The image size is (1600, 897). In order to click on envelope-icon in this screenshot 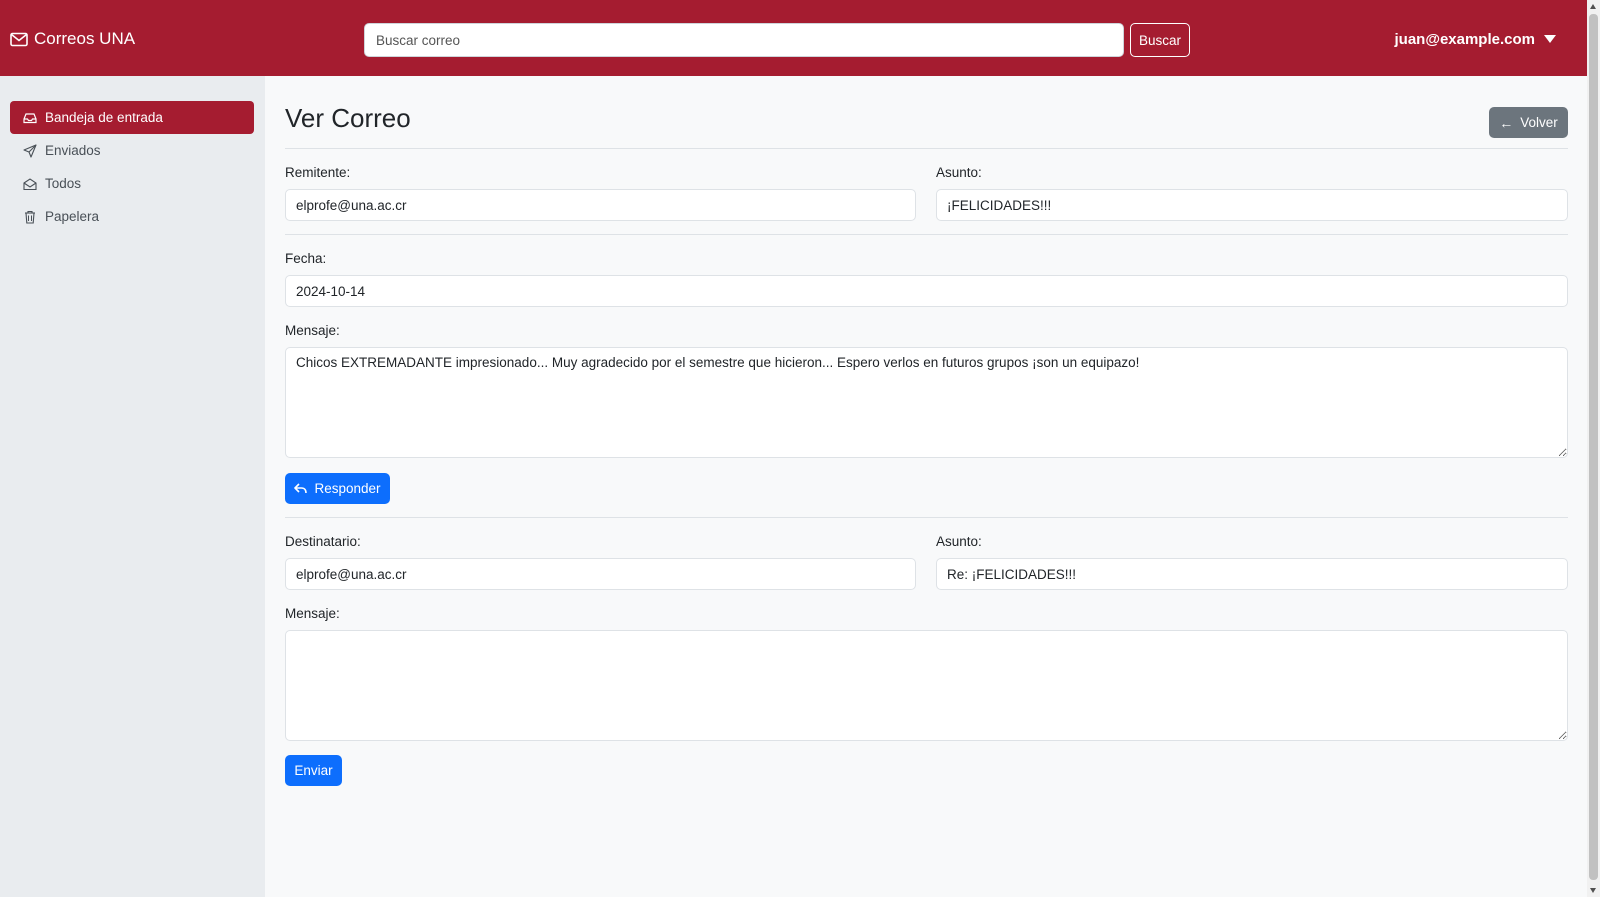, I will do `click(19, 39)`.